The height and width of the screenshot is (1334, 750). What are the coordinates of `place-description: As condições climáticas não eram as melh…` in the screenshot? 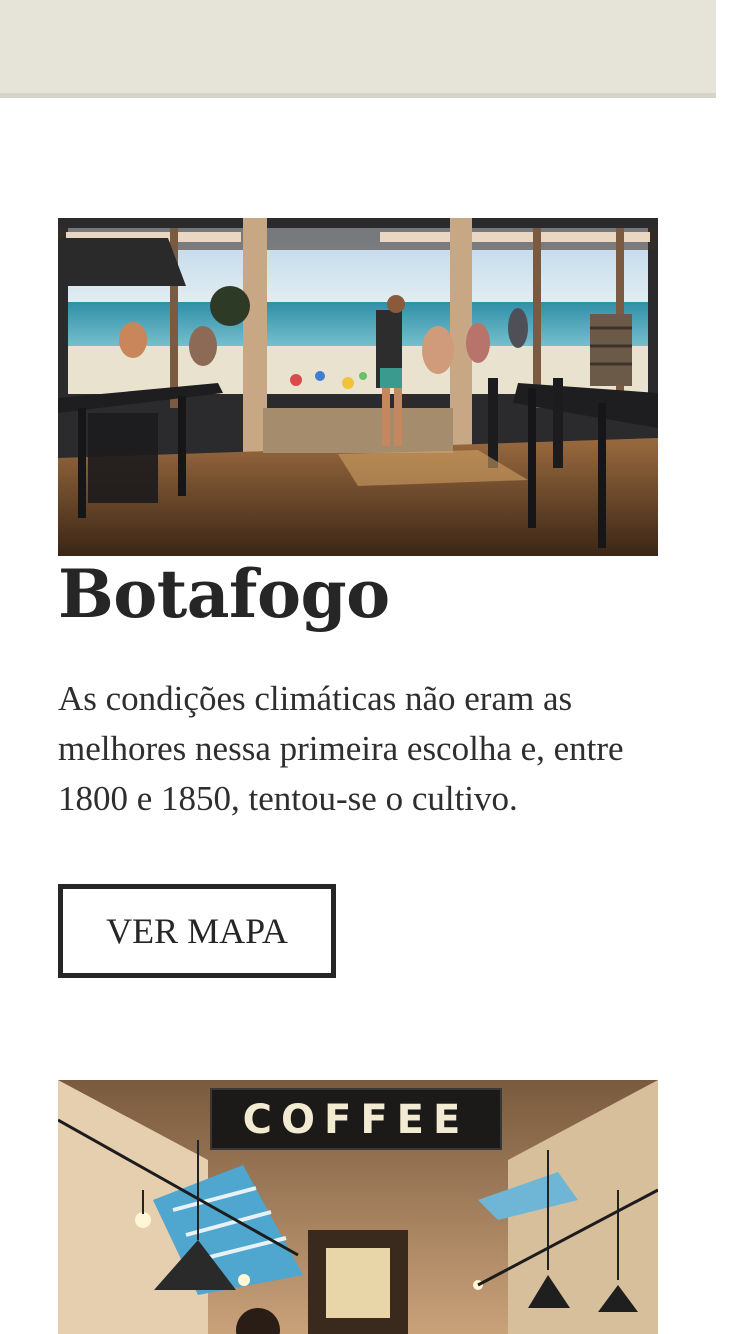 It's located at (341, 748).